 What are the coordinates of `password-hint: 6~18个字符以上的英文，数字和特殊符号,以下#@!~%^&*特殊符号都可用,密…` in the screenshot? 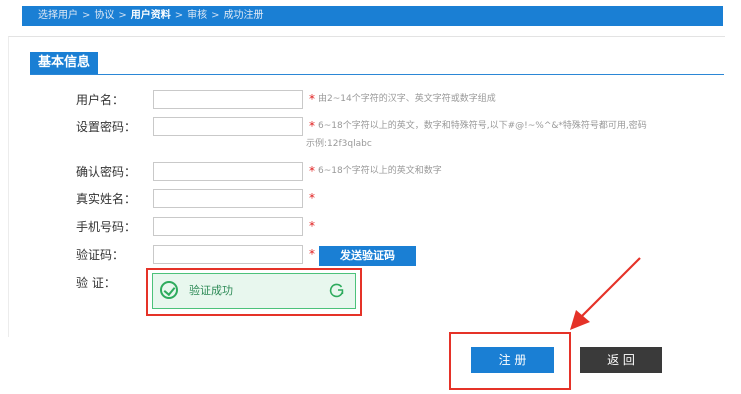 It's located at (482, 126).